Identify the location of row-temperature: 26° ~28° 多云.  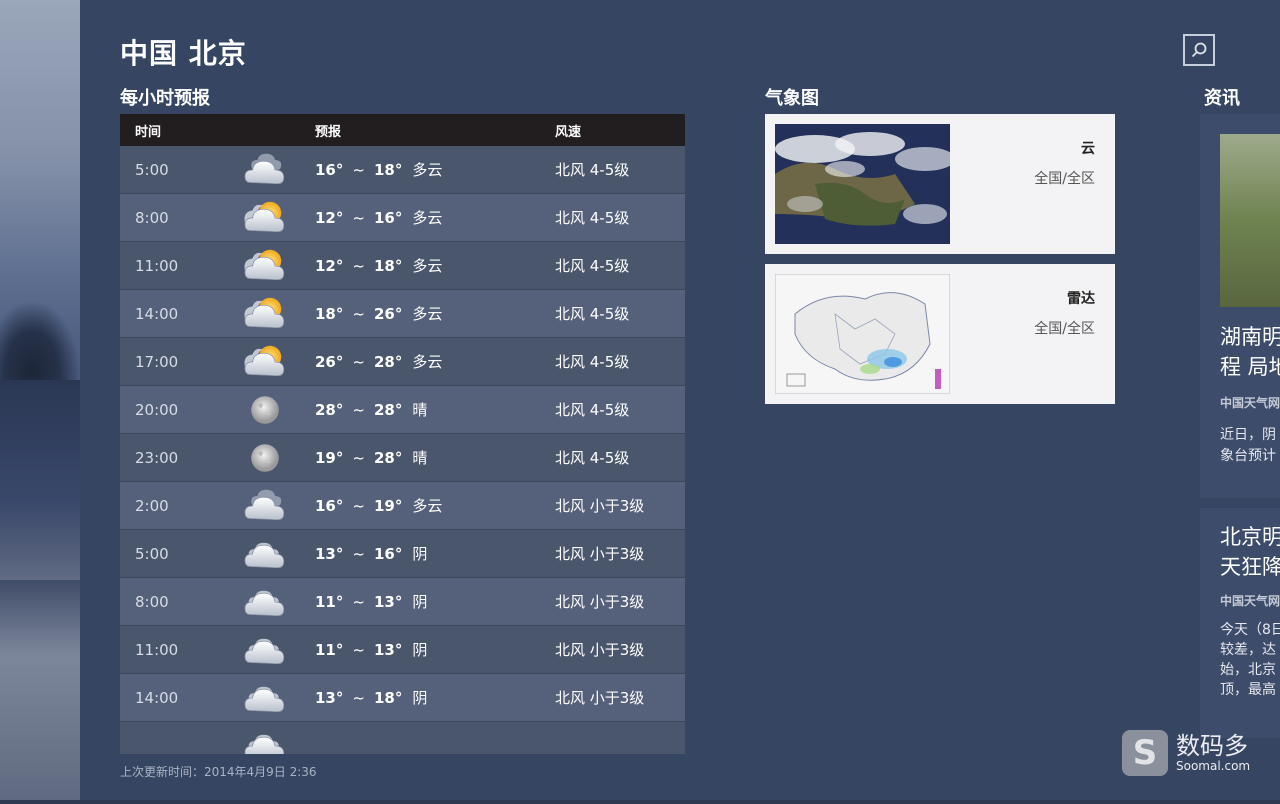
(435, 361).